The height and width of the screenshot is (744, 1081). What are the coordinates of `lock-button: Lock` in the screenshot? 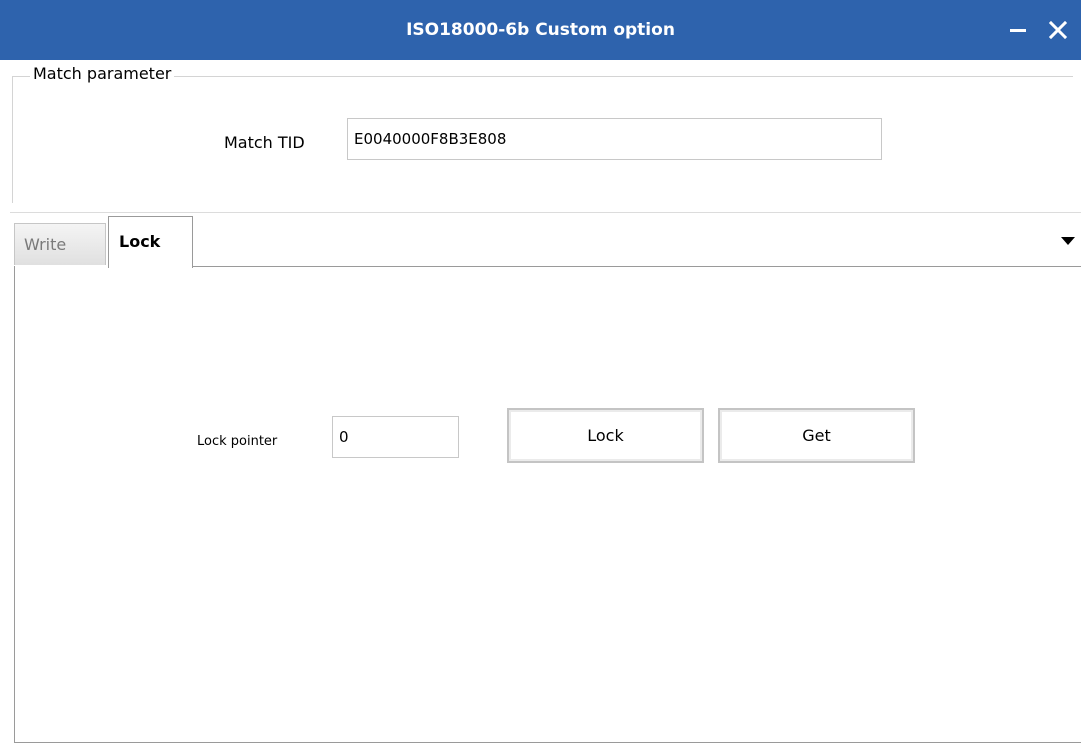 It's located at (605, 435).